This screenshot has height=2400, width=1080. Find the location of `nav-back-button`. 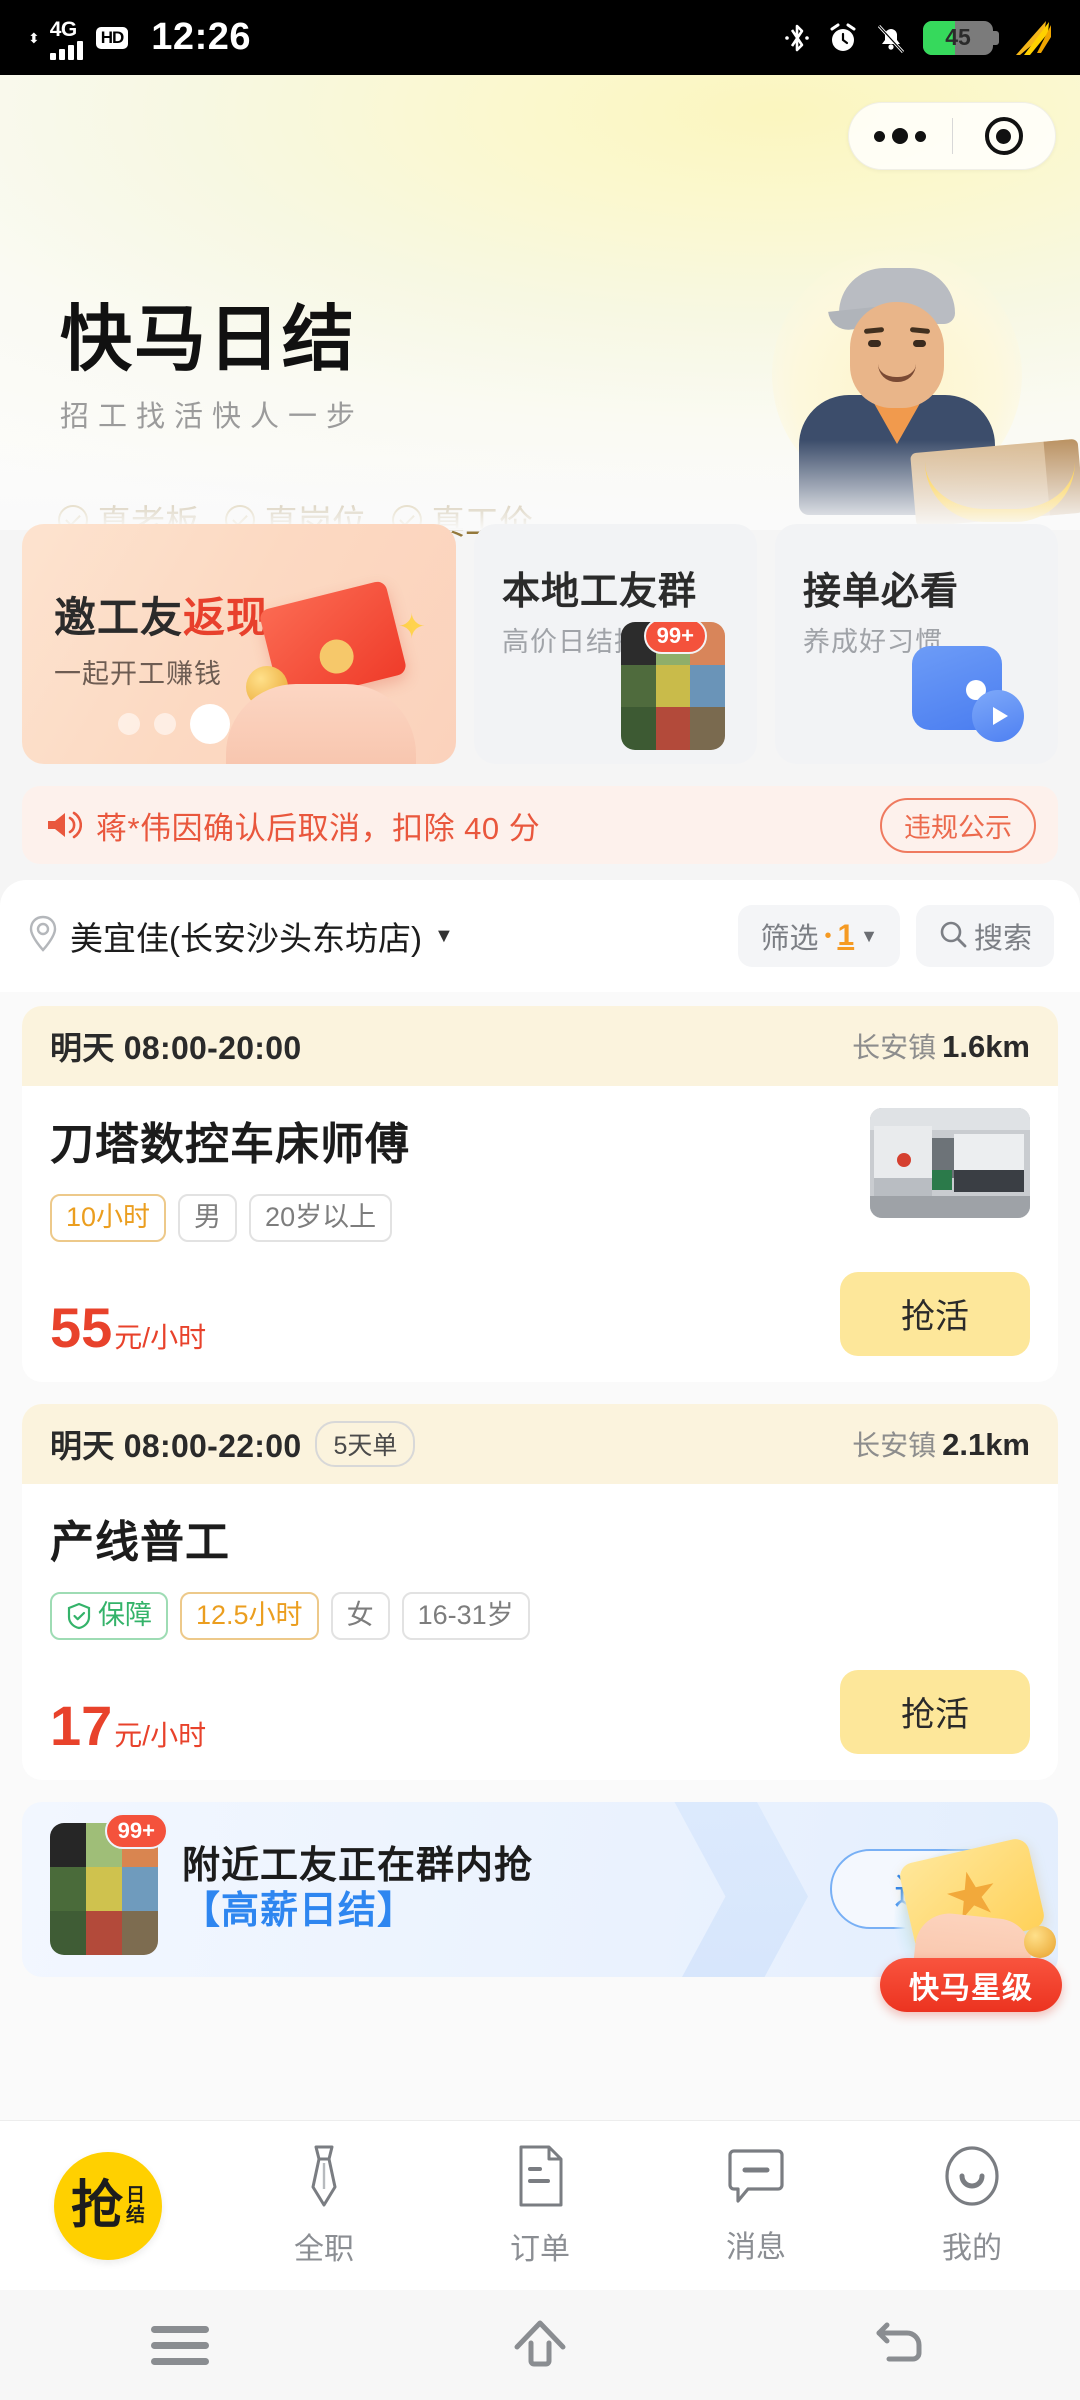

nav-back-button is located at coordinates (900, 2345).